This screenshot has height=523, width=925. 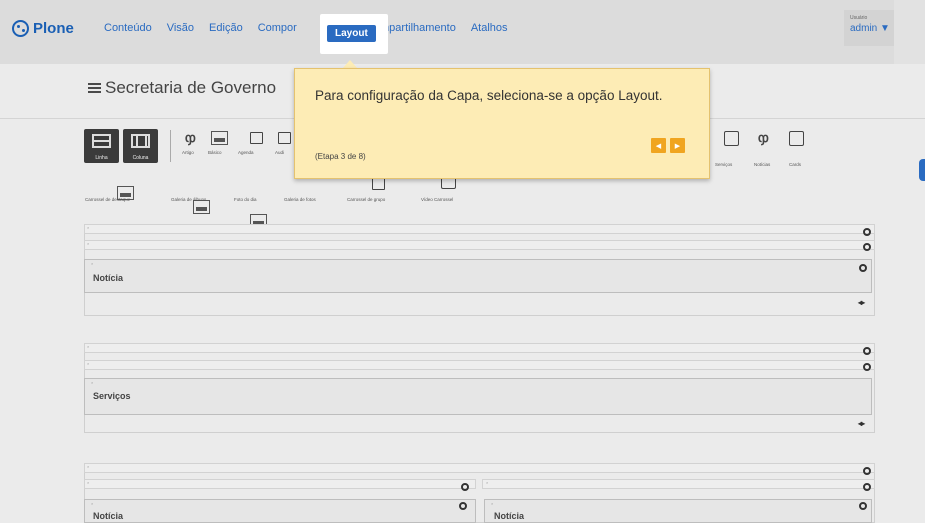 What do you see at coordinates (170, 146) in the screenshot?
I see `palette-separator` at bounding box center [170, 146].